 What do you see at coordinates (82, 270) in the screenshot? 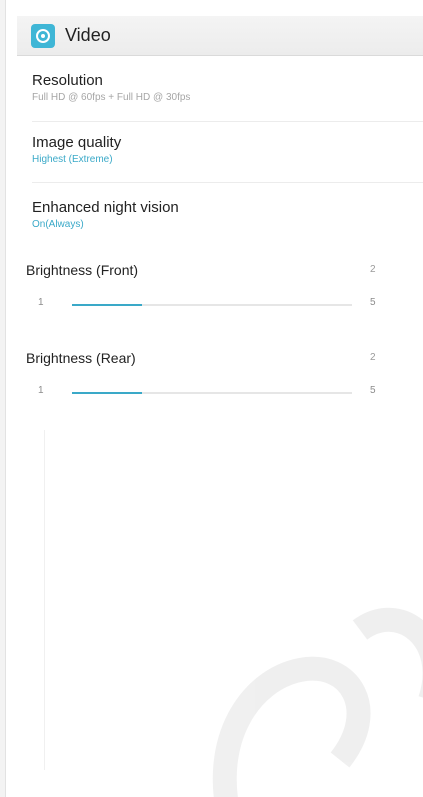
I see `brightness-front-label: Brightness (Front)` at bounding box center [82, 270].